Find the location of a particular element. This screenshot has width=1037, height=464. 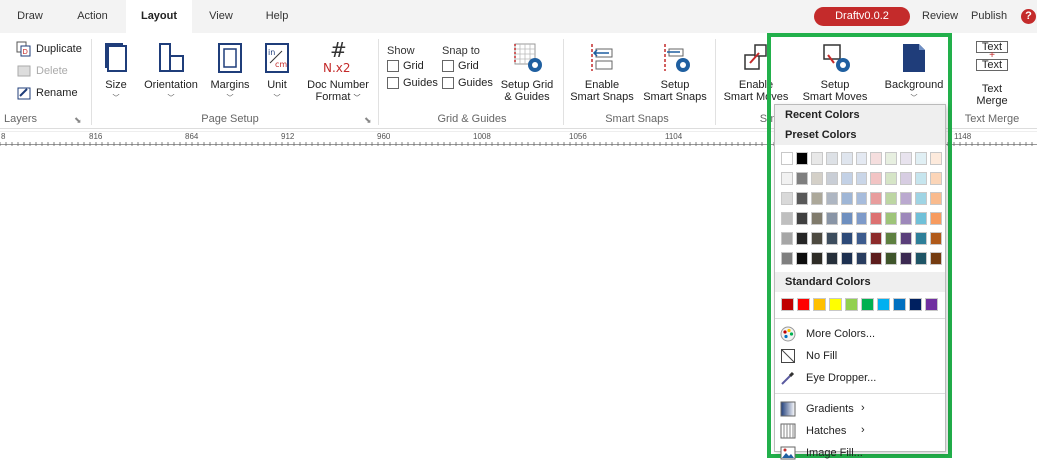

snap-grid-checkbox: Grid is located at coordinates (460, 66).